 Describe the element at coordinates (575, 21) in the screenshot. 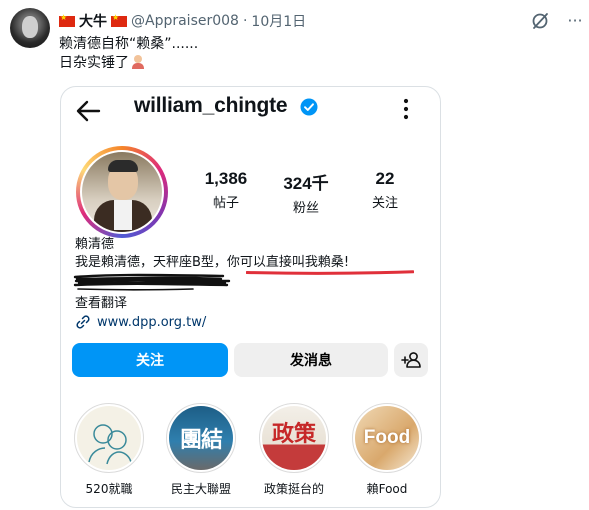

I see `more-options-icon: ···` at that location.